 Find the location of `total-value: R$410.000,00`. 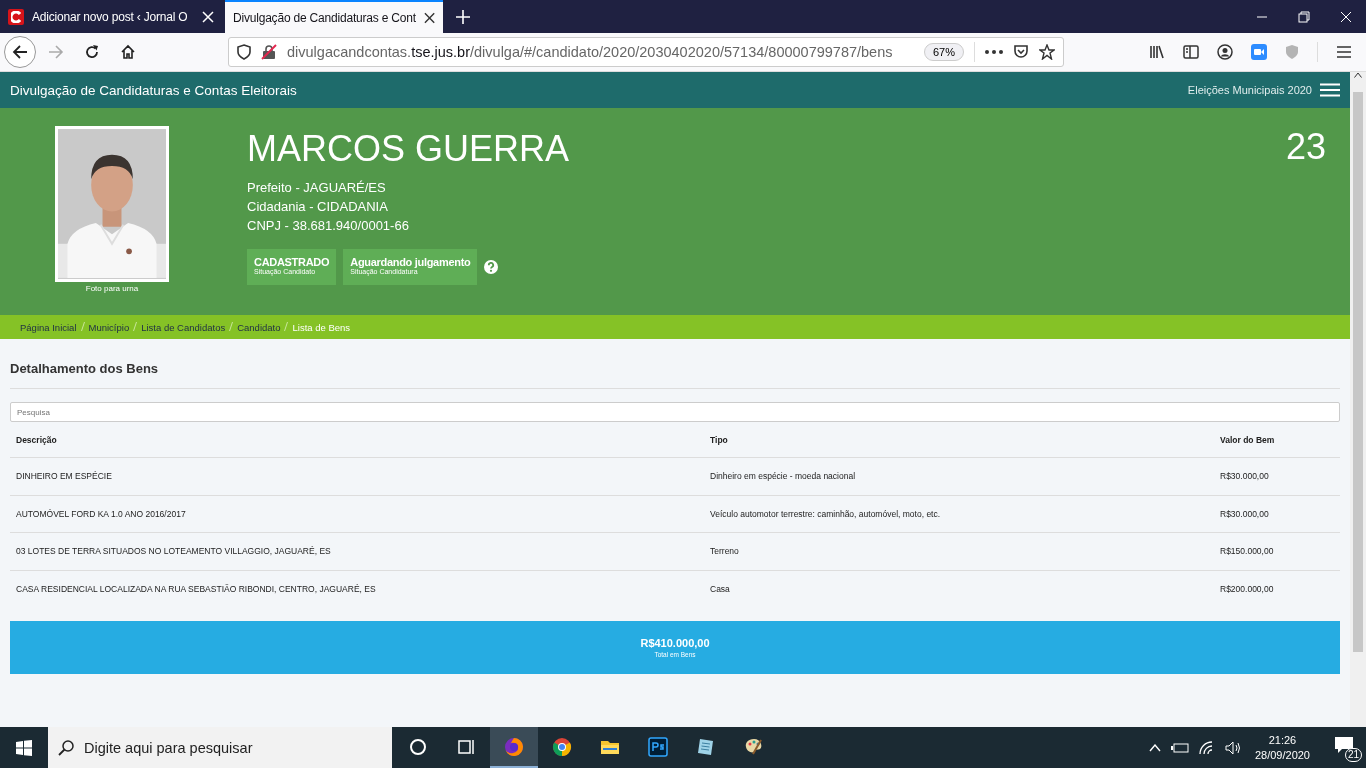

total-value: R$410.000,00 is located at coordinates (675, 643).